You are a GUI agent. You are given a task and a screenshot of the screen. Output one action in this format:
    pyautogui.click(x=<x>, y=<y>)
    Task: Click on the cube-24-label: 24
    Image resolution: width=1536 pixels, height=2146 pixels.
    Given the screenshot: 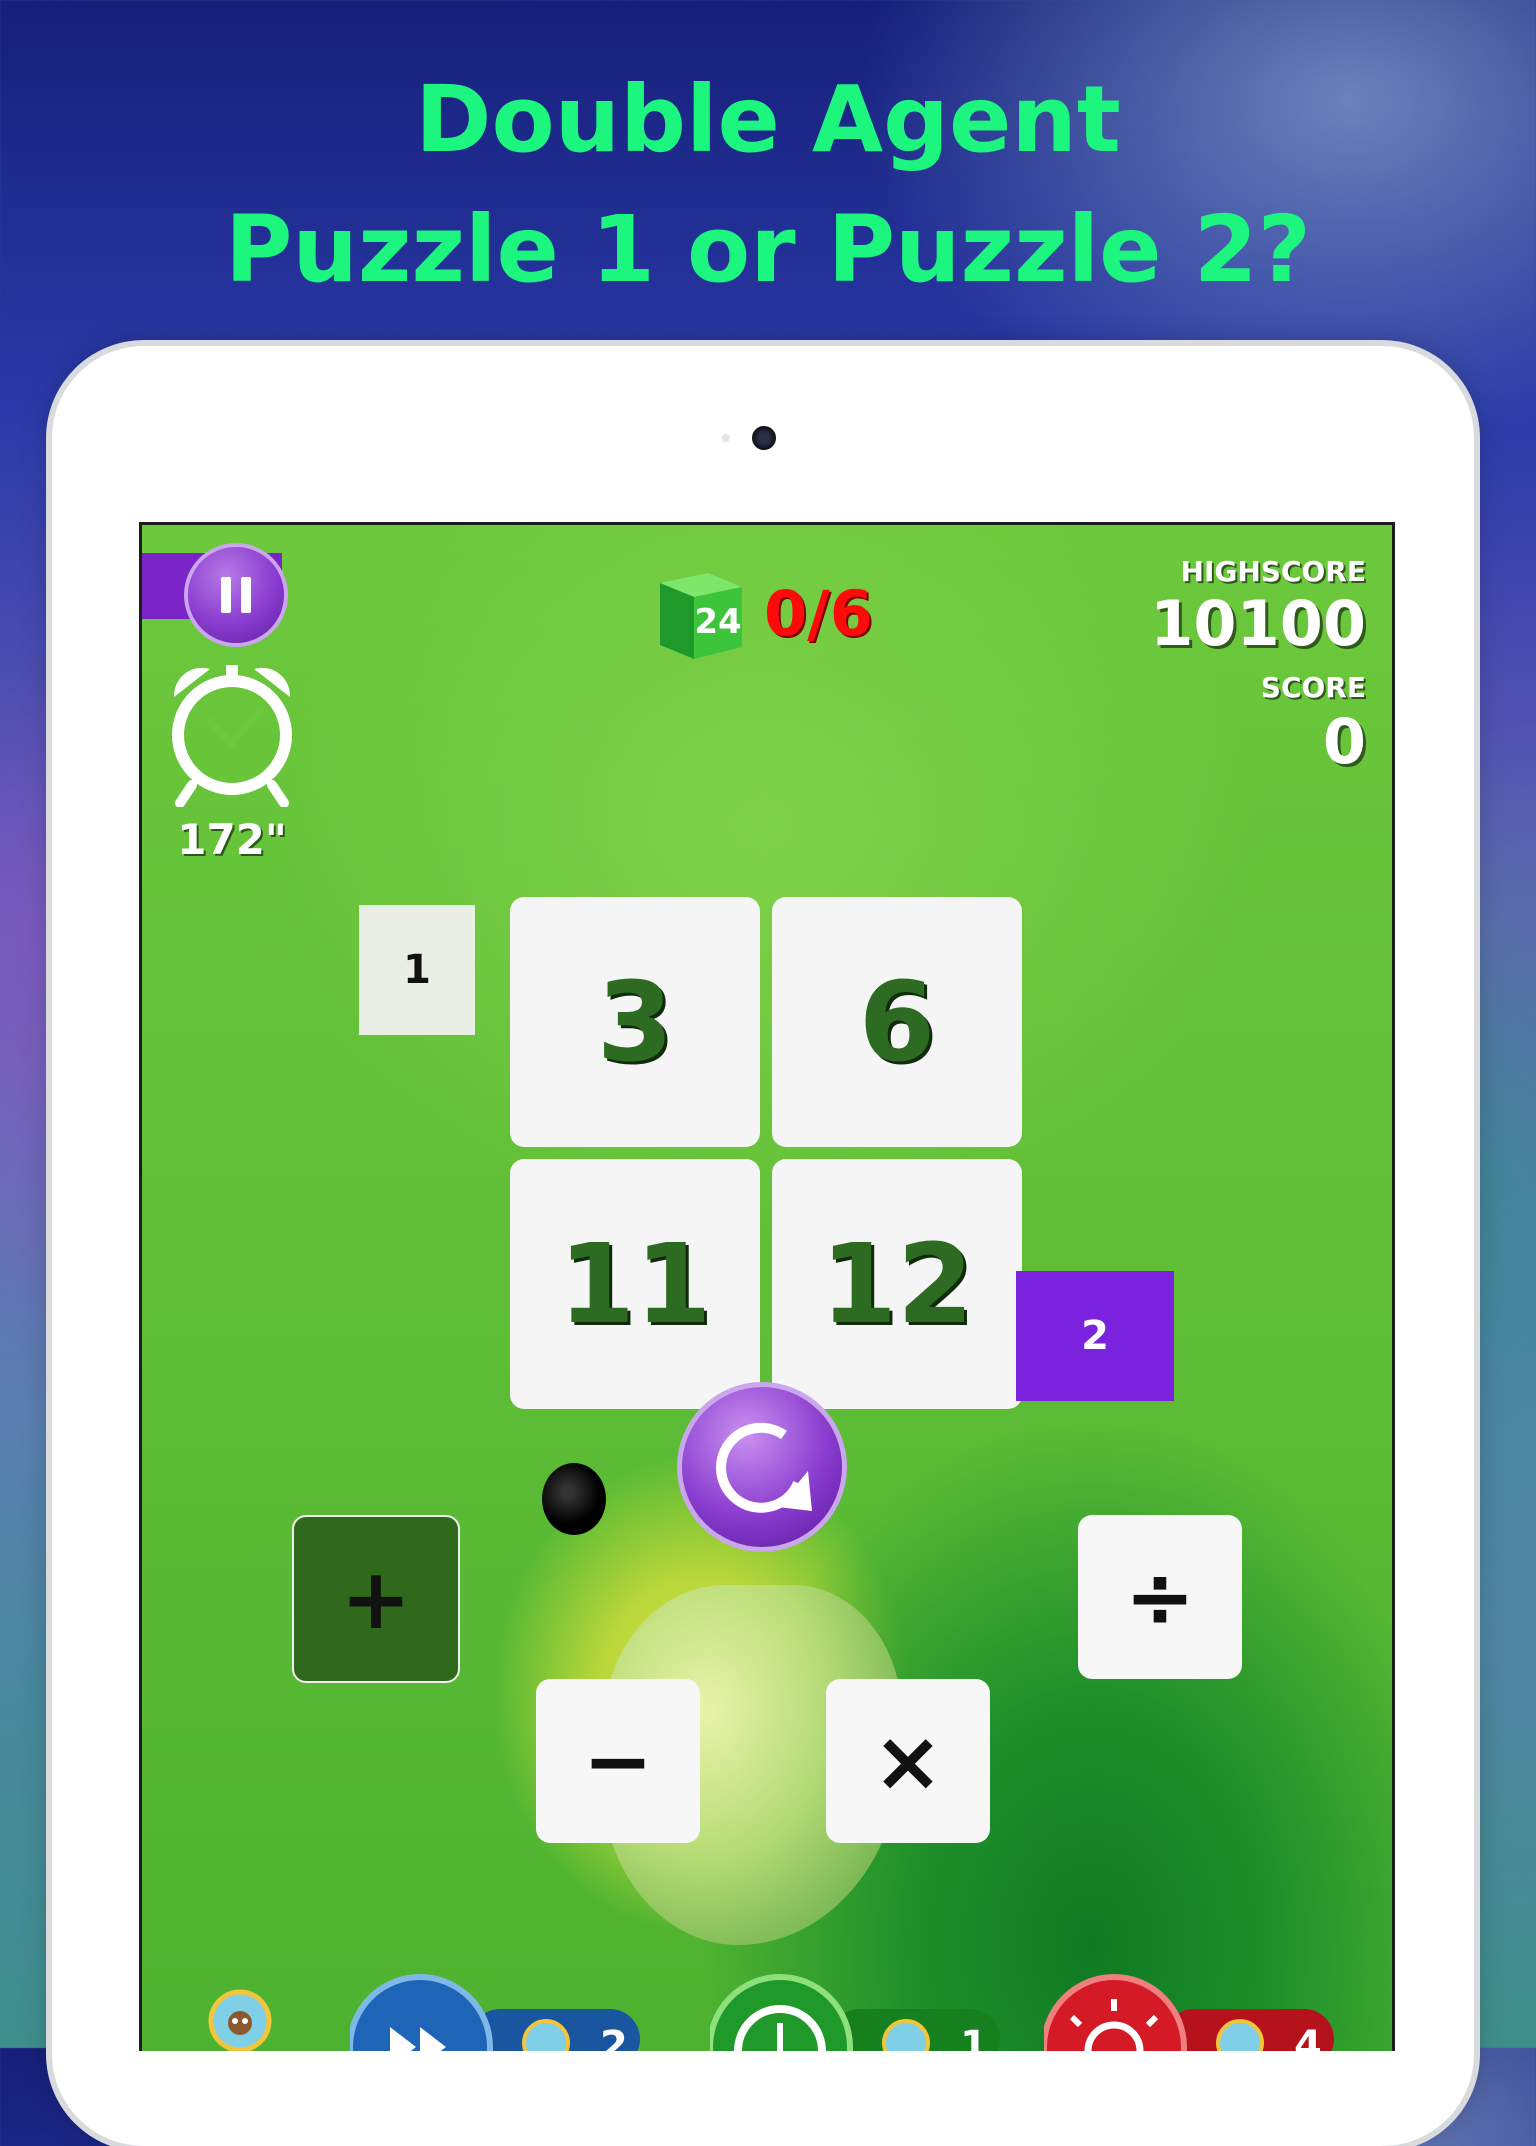 What is the action you would take?
    pyautogui.click(x=717, y=622)
    